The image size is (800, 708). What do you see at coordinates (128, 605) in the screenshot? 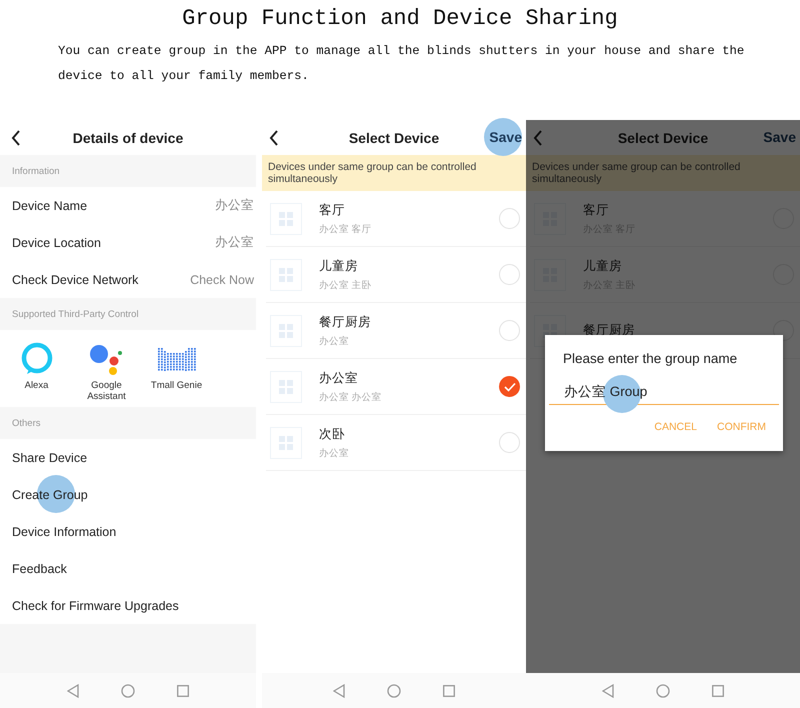
I see `settings-item: Check for Firmware Upgrades` at bounding box center [128, 605].